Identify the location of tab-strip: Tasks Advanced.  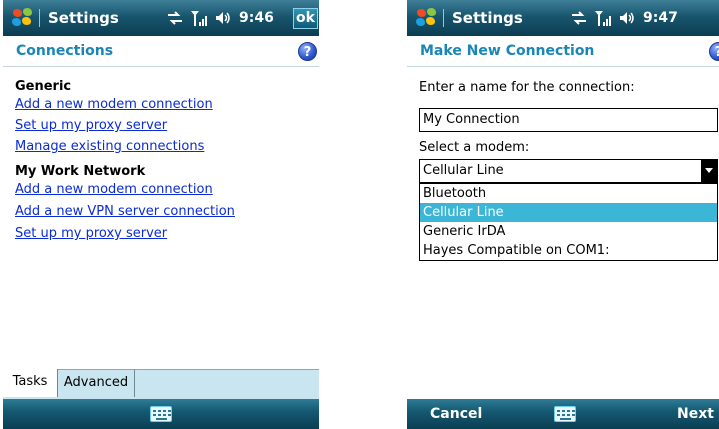
(161, 384).